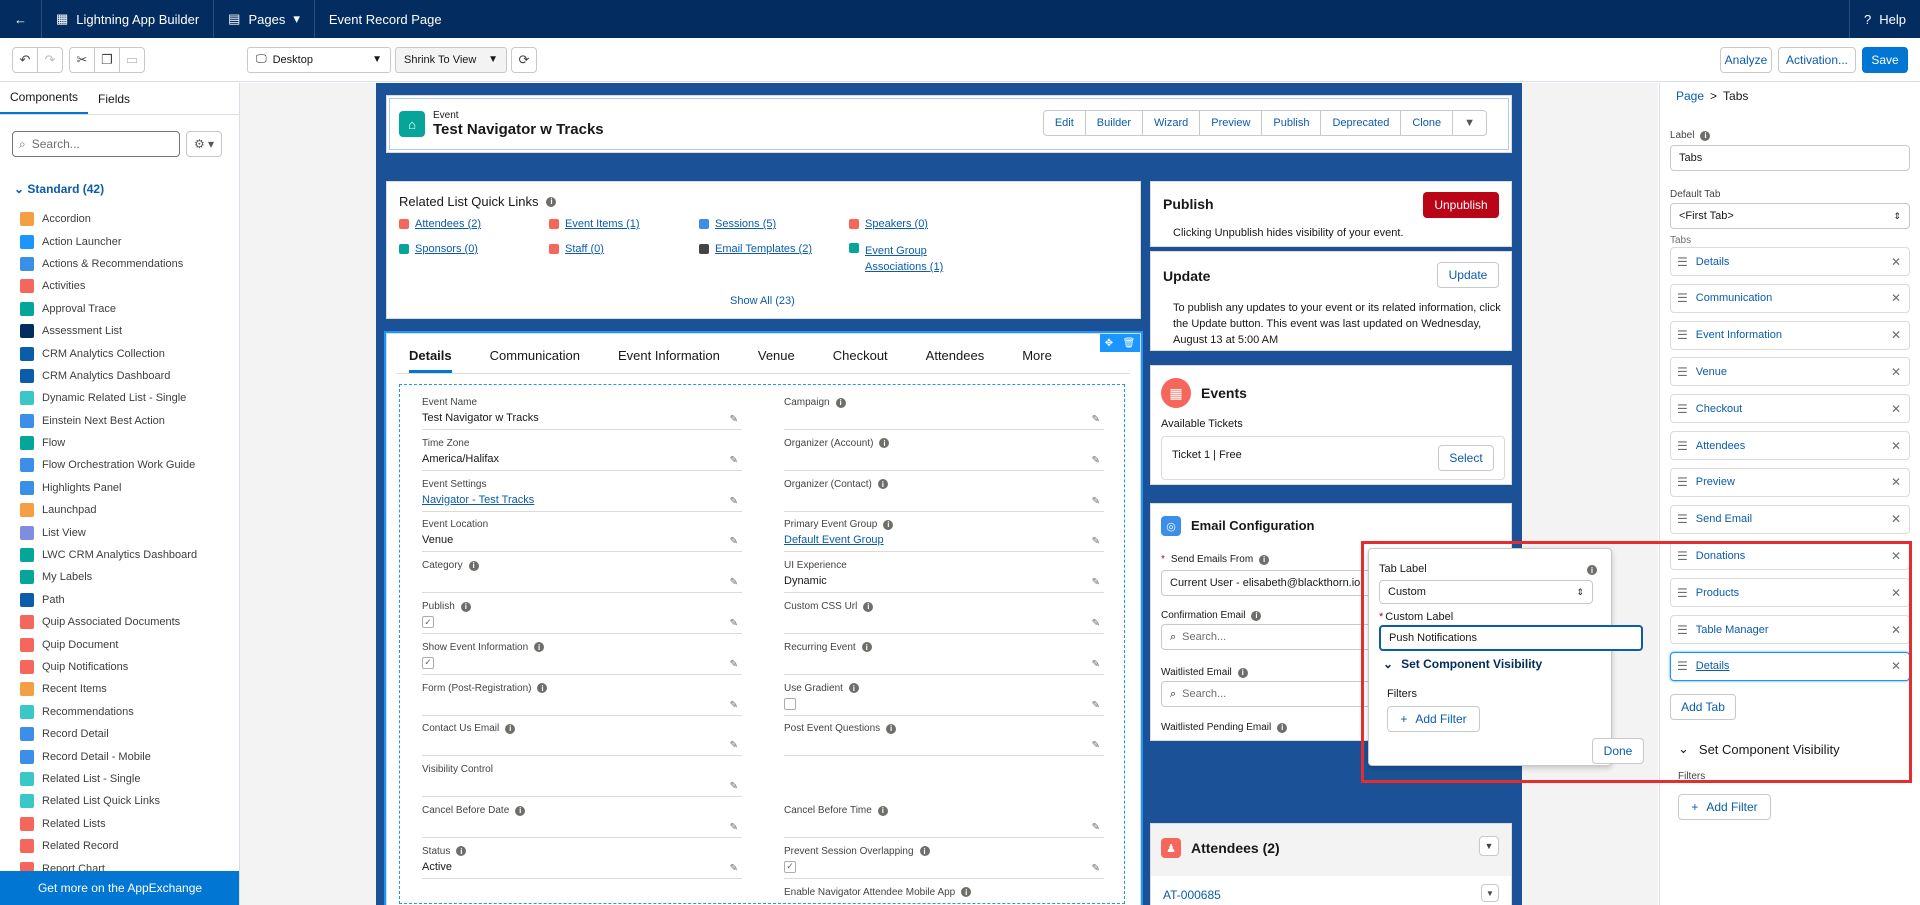 The height and width of the screenshot is (905, 1920). Describe the element at coordinates (1109, 343) in the screenshot. I see `move-icon: ✥` at that location.